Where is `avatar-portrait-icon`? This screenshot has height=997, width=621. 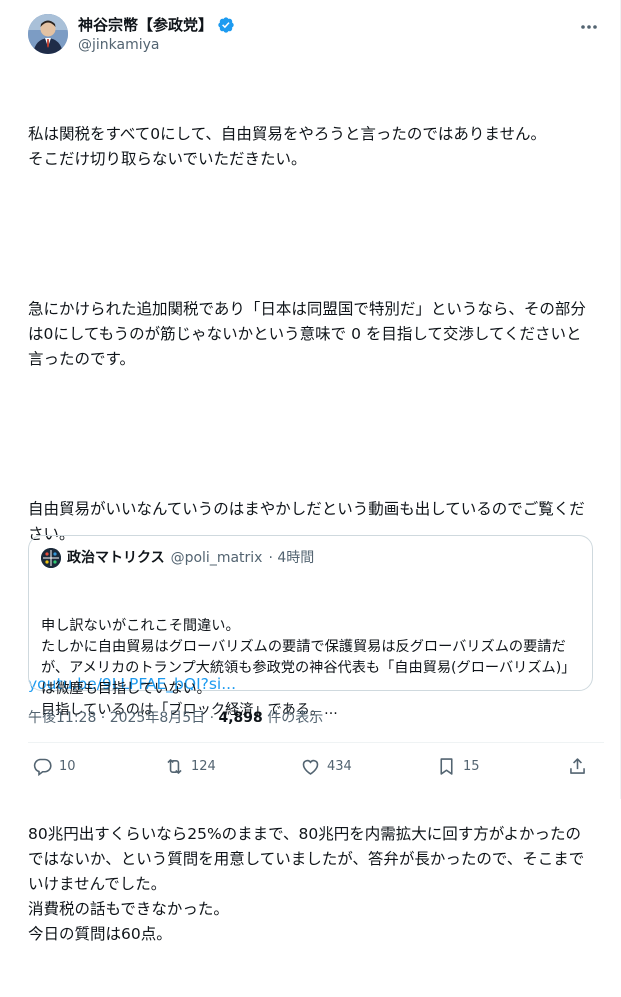 avatar-portrait-icon is located at coordinates (48, 34).